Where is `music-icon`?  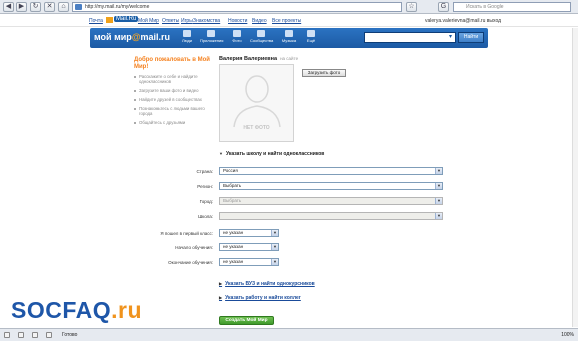
music-icon is located at coordinates (289, 33).